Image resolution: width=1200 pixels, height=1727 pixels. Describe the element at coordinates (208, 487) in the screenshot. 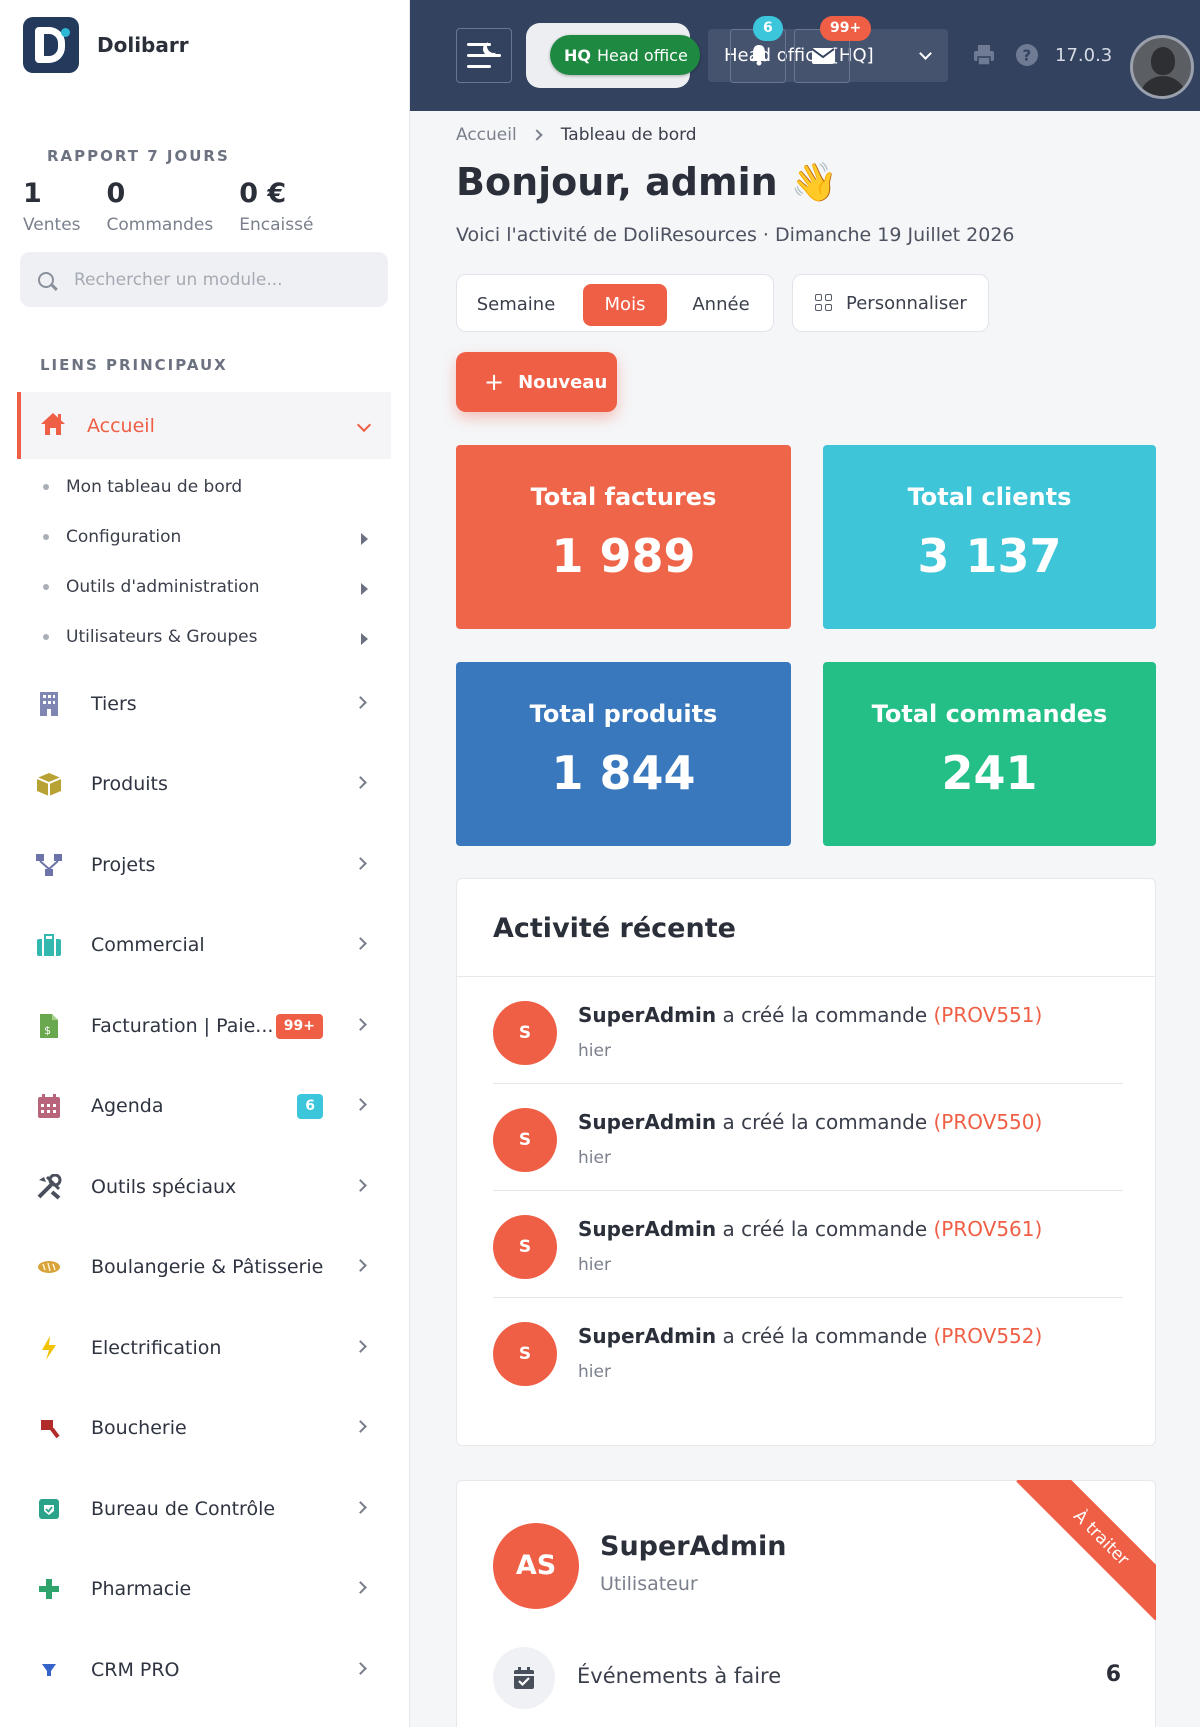

I see `subitem-mon-tableau-de-bord: Mon tableau de bord` at that location.